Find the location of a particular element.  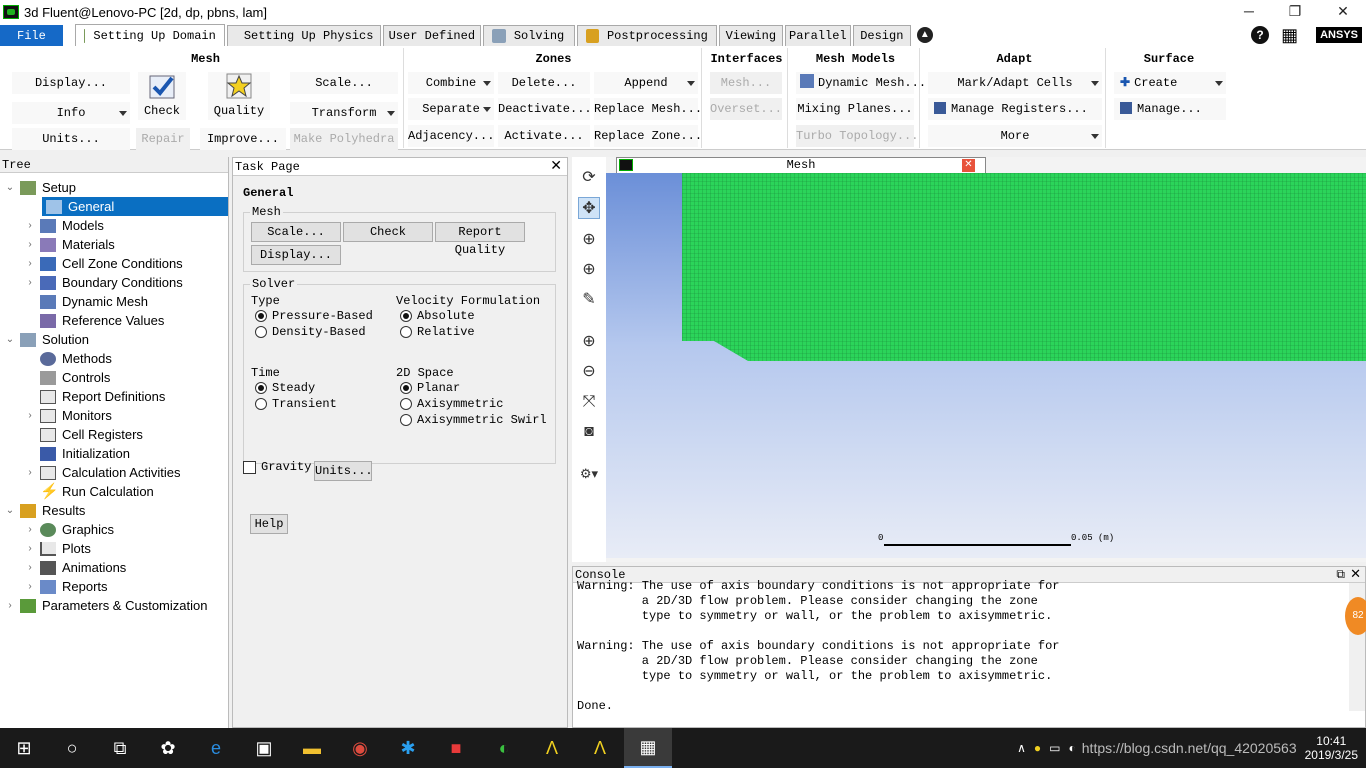

probe-icon: ✎ is located at coordinates (589, 300).